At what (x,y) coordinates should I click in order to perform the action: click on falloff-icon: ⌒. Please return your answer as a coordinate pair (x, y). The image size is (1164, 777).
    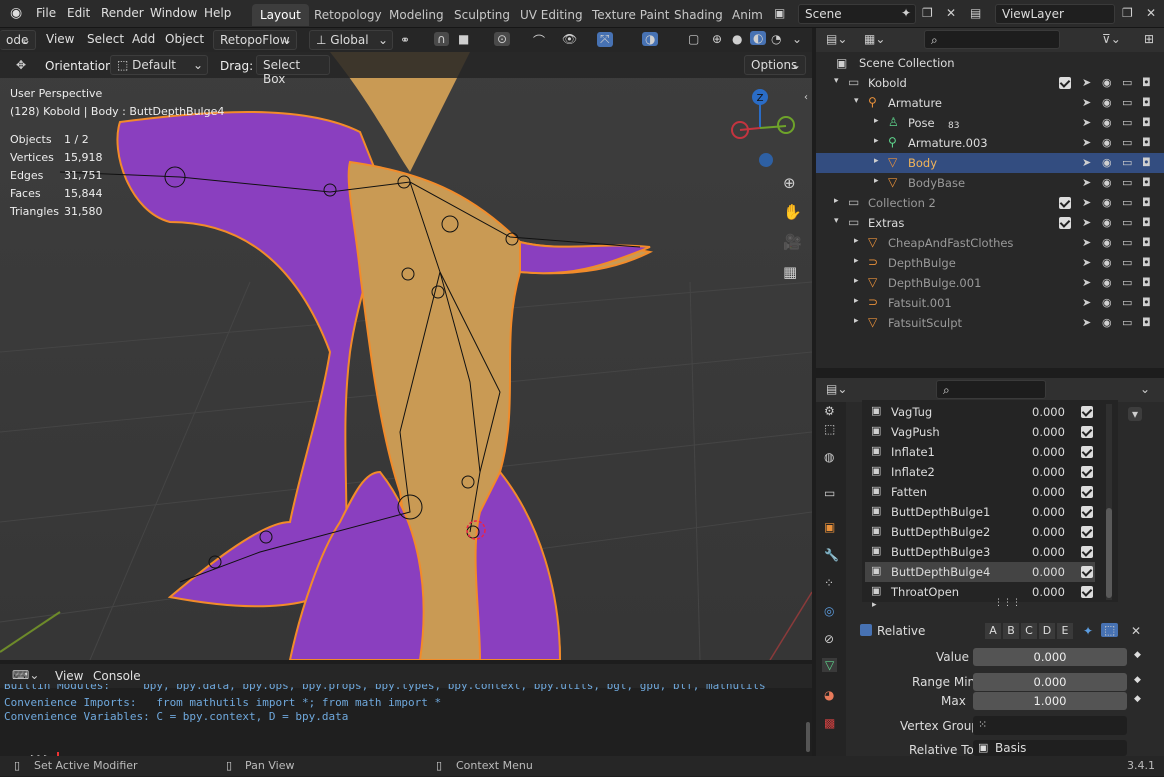
    Looking at the image, I should click on (539, 40).